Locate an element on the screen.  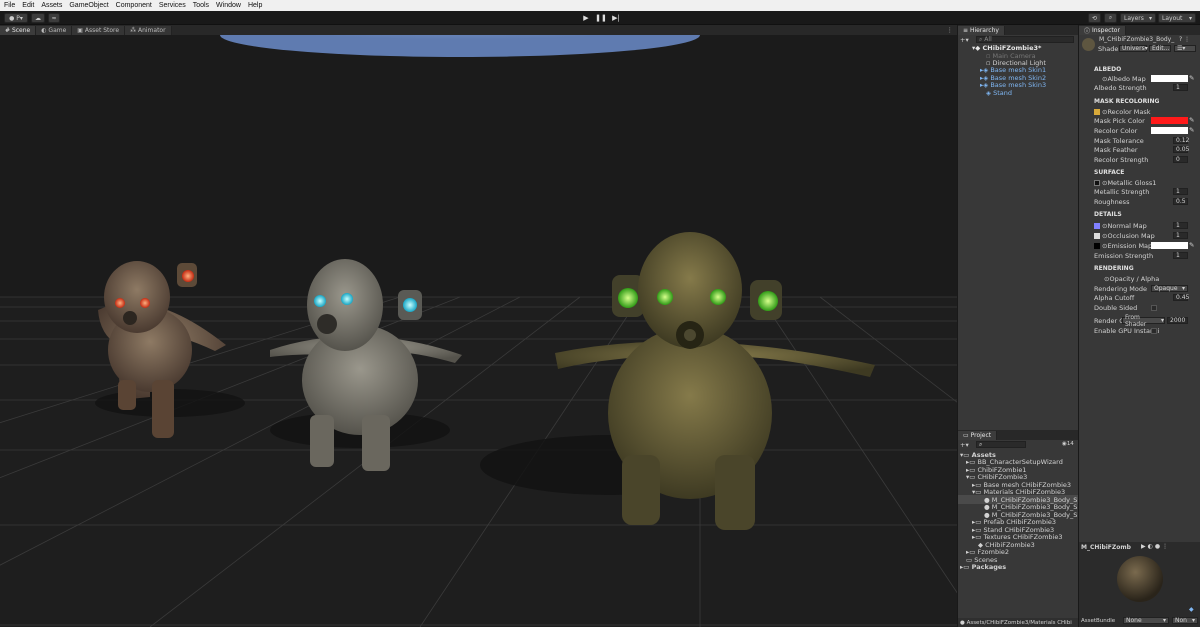
mask-feather-label: Mask Feather is located at coordinates (1116, 149).